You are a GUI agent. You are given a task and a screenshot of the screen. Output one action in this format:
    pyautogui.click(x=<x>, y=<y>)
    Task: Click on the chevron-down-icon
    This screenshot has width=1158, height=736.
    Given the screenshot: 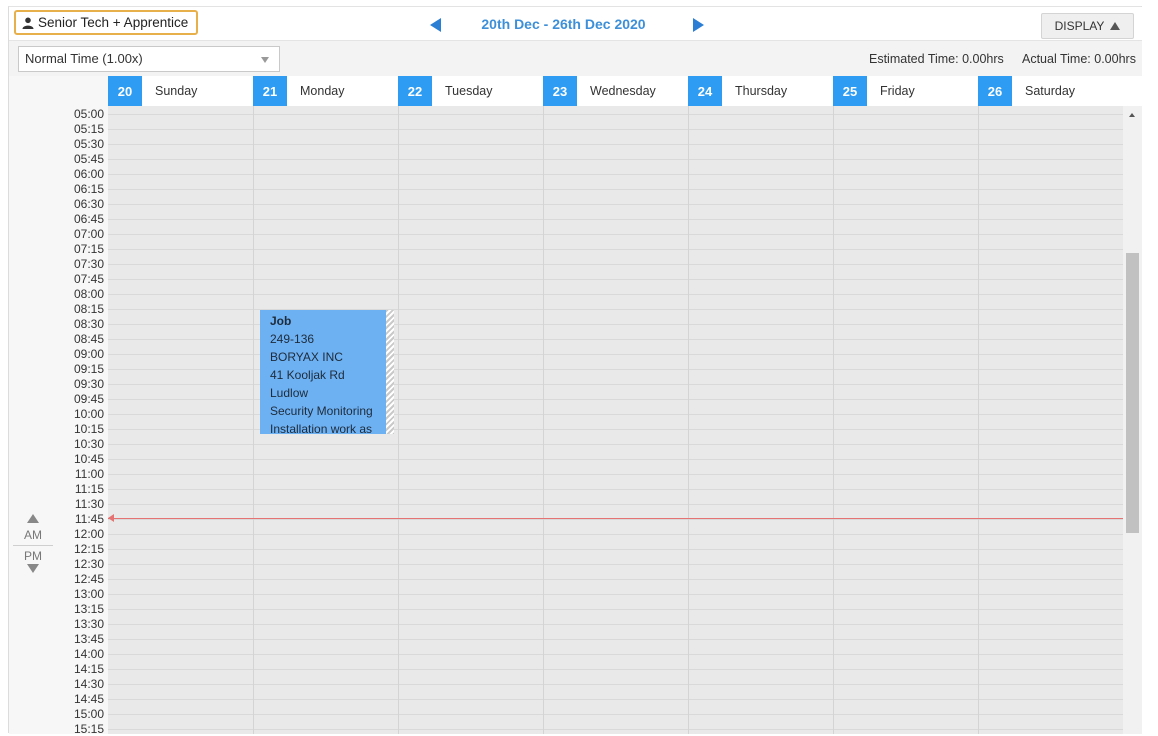 What is the action you would take?
    pyautogui.click(x=265, y=60)
    